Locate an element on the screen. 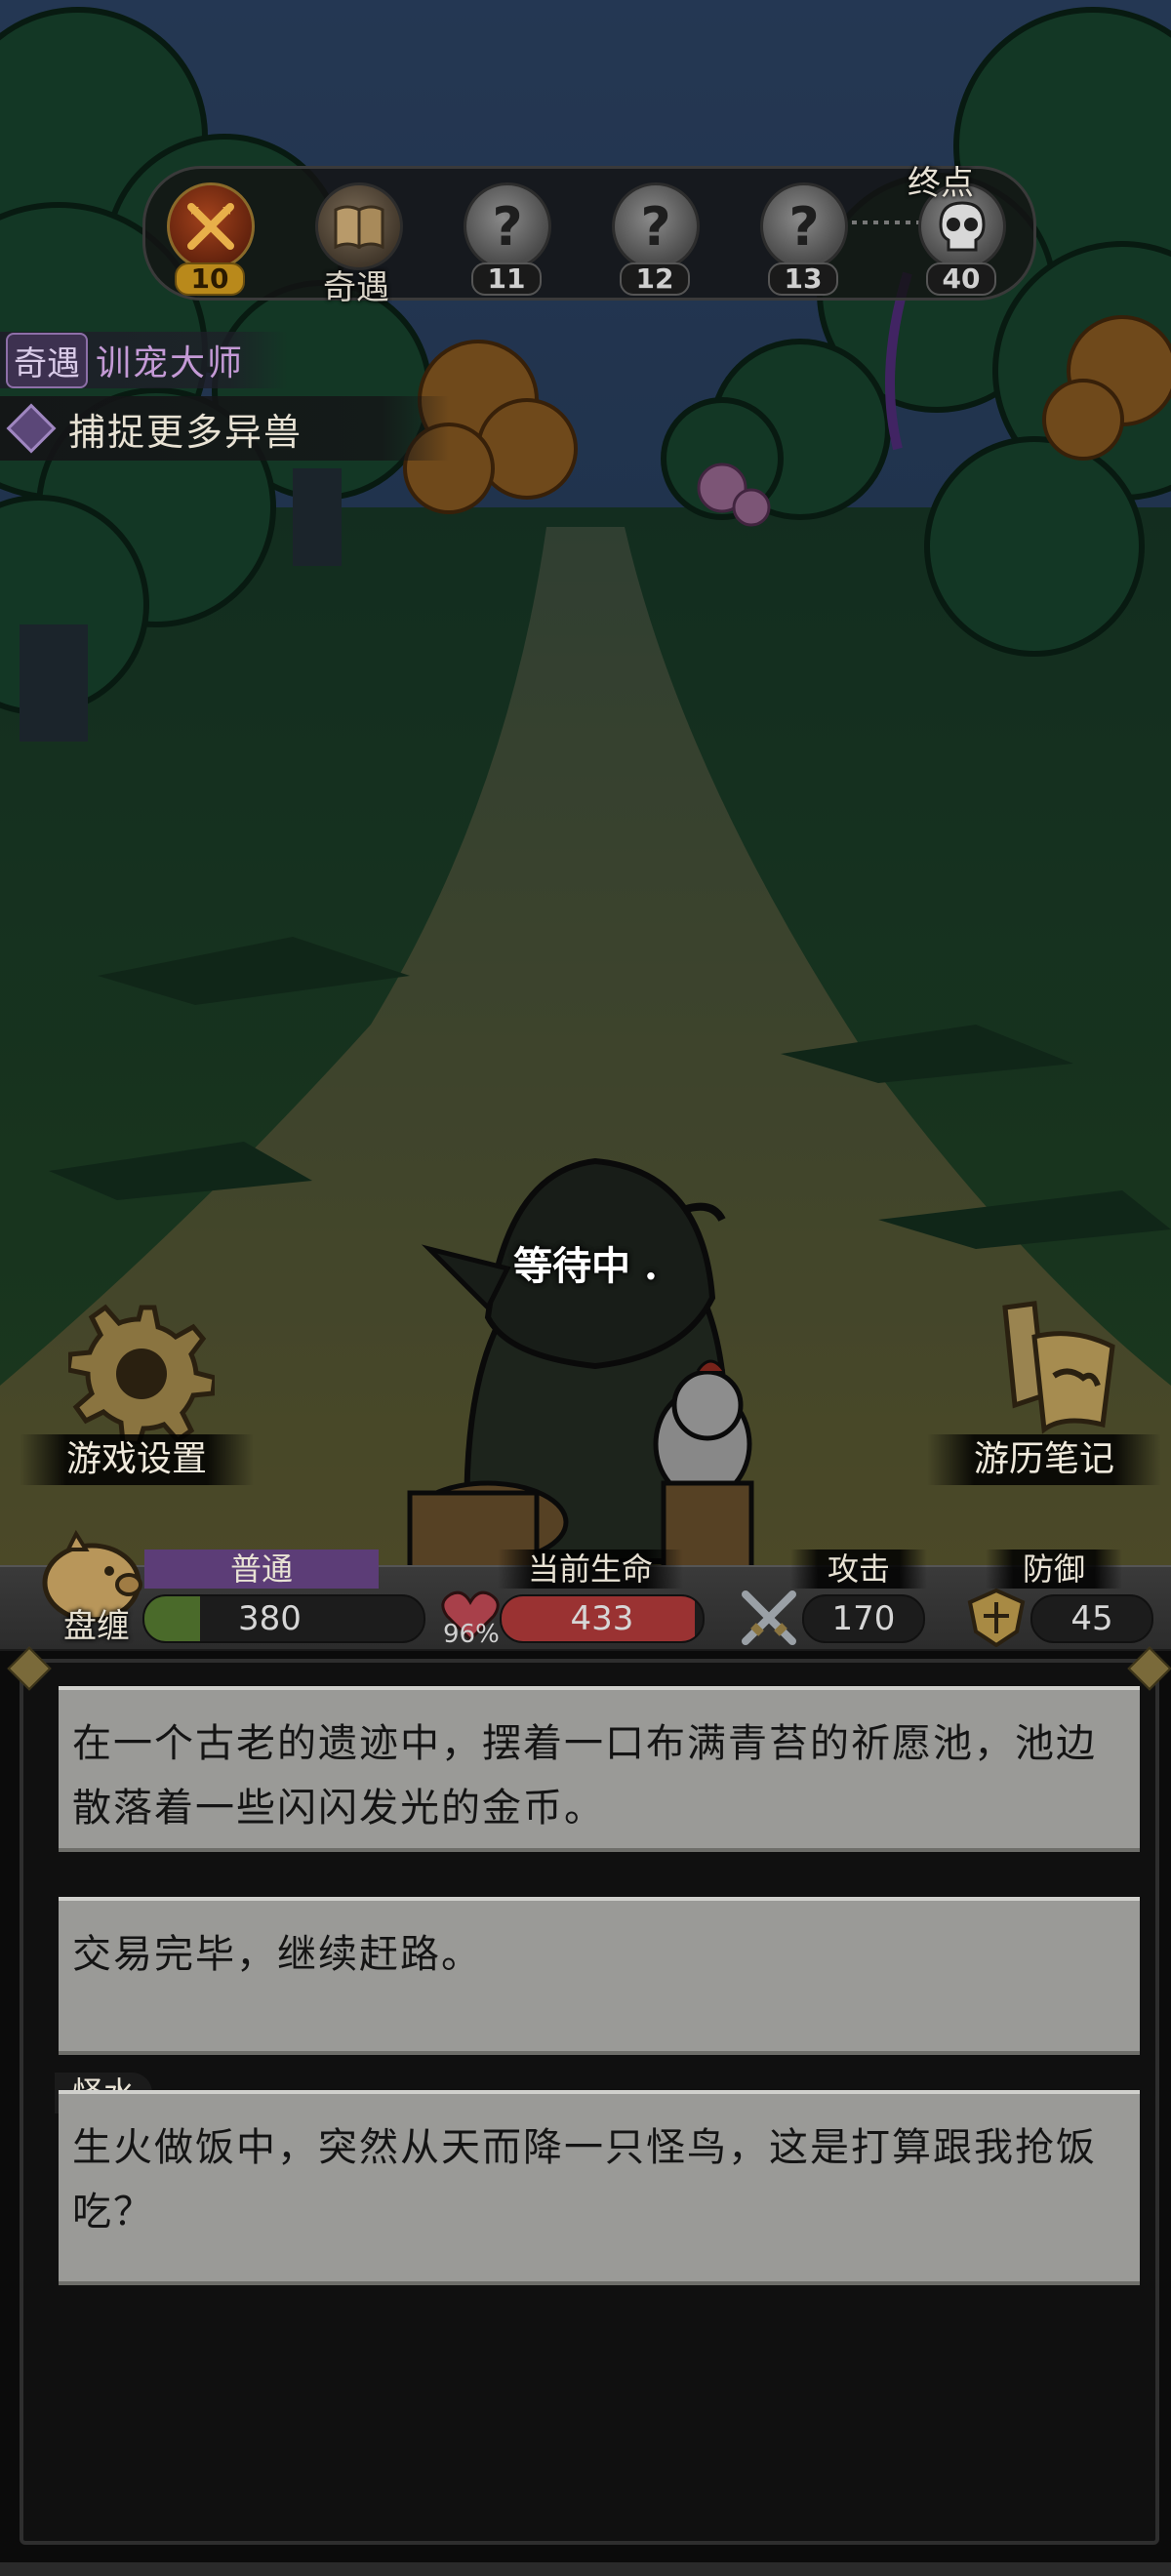  book-icon is located at coordinates (359, 226).